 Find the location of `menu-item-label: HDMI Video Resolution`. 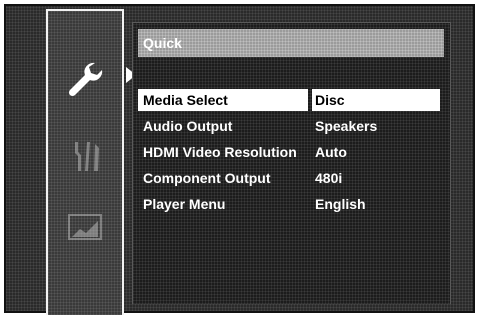

menu-item-label: HDMI Video Resolution is located at coordinates (220, 152).